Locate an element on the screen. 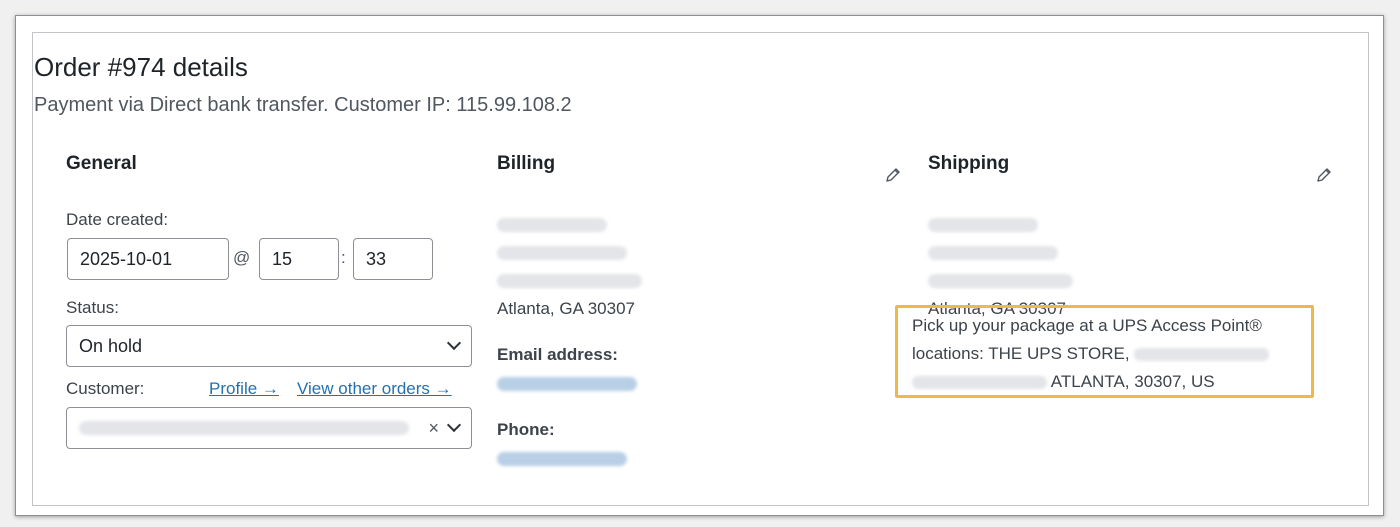 The height and width of the screenshot is (527, 1400). shipping-heading: Shipping is located at coordinates (969, 163).